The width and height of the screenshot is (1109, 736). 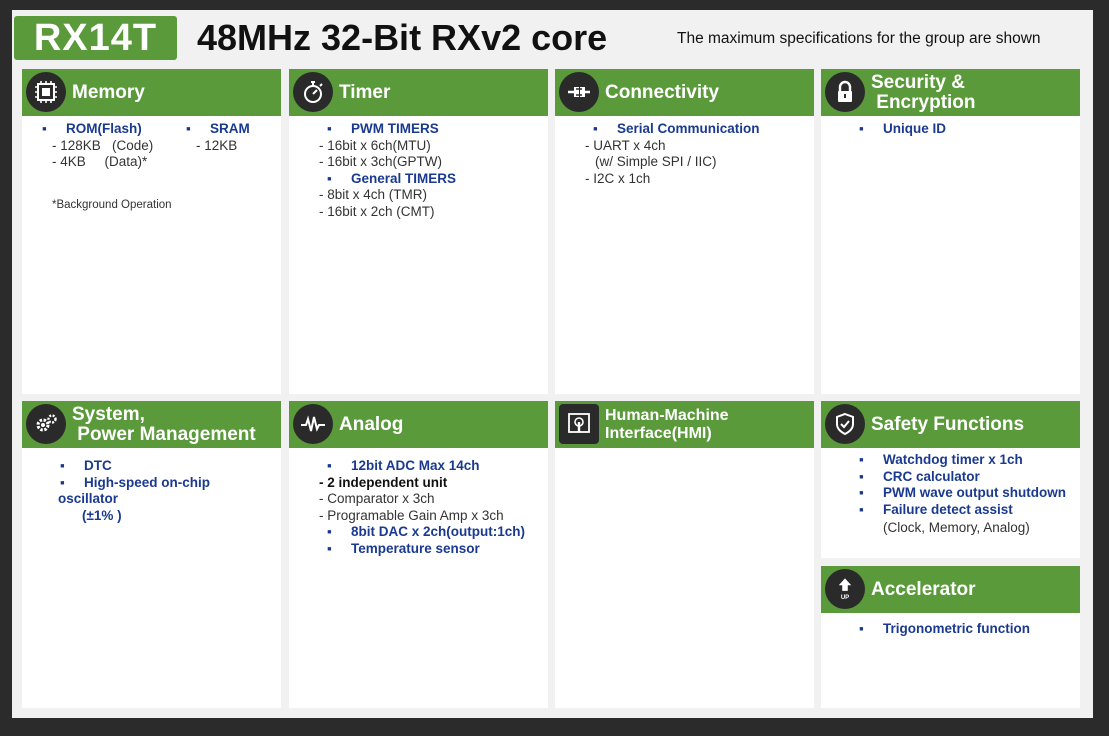 What do you see at coordinates (313, 92) in the screenshot?
I see `stopwatch-icon` at bounding box center [313, 92].